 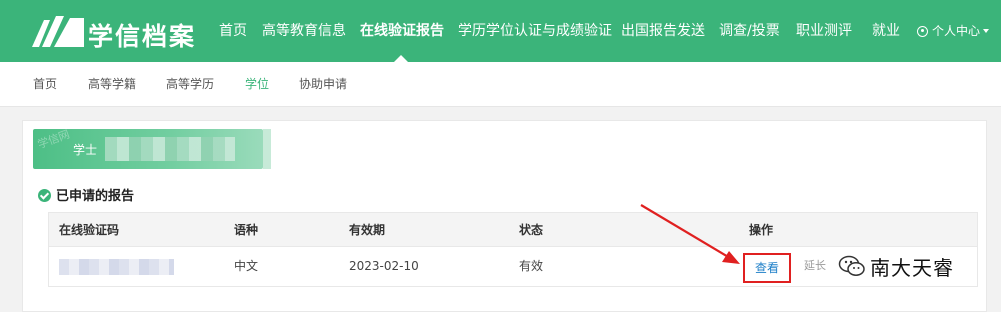 I want to click on degree-watermark: 学信网, so click(x=53, y=139).